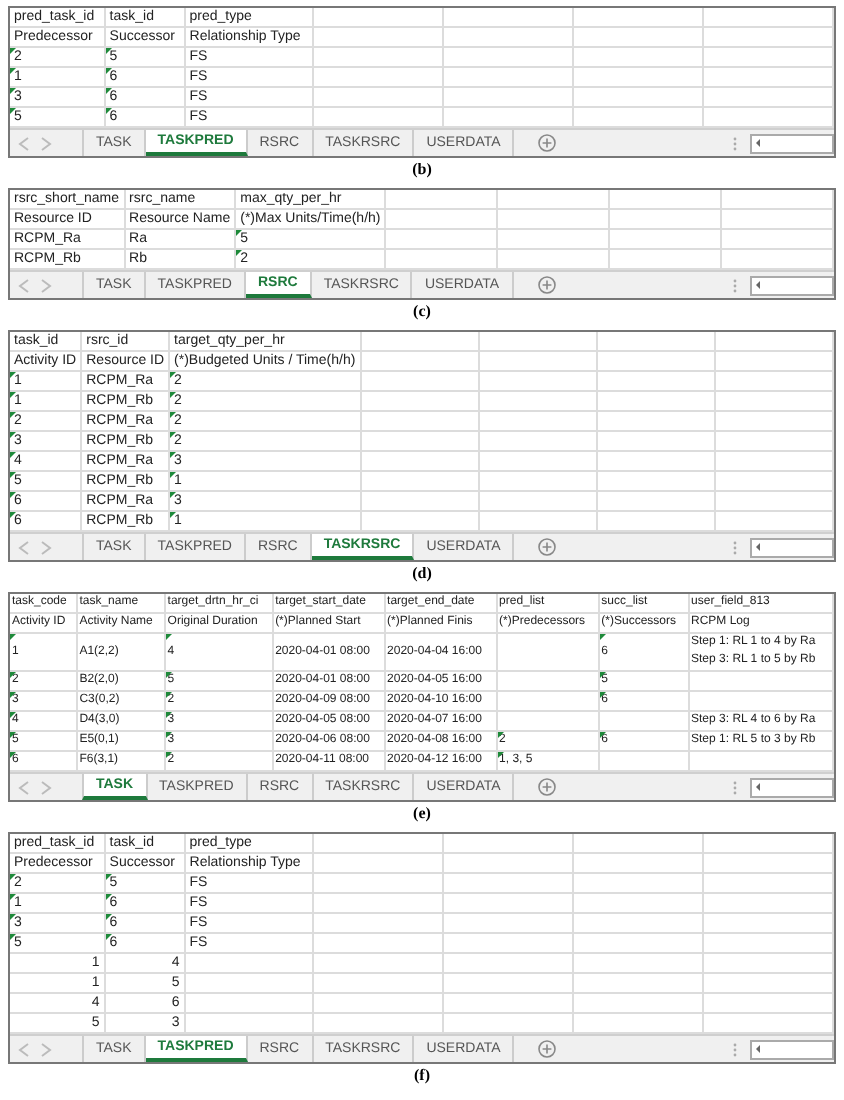  Describe the element at coordinates (422, 1076) in the screenshot. I see `figure-caption: (f)` at that location.